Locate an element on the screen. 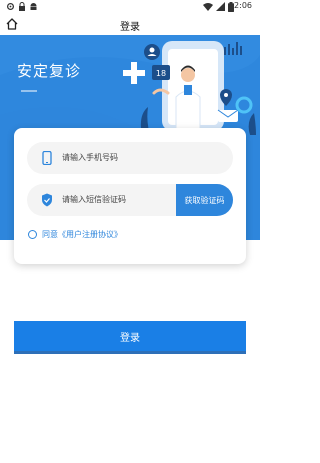  wifi-icon is located at coordinates (208, 7).